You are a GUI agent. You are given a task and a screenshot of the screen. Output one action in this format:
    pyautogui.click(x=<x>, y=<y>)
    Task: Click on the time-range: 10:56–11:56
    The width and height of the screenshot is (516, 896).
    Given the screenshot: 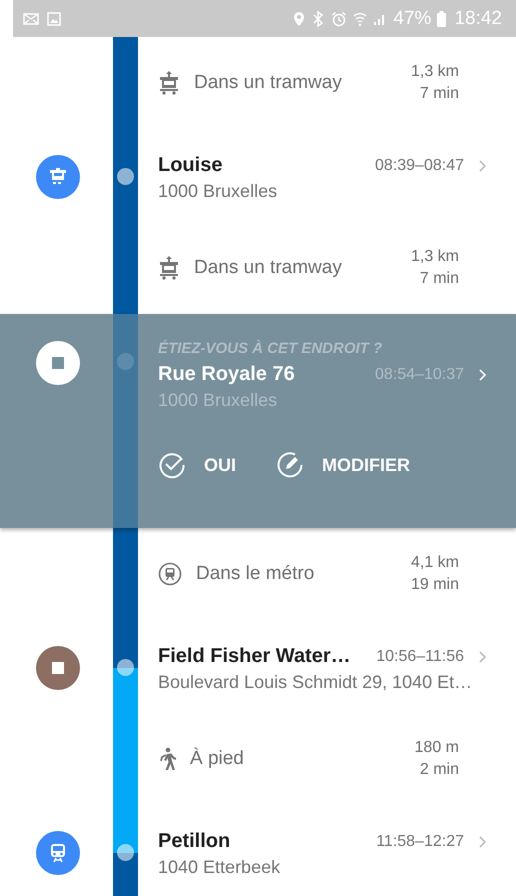 What is the action you would take?
    pyautogui.click(x=420, y=657)
    